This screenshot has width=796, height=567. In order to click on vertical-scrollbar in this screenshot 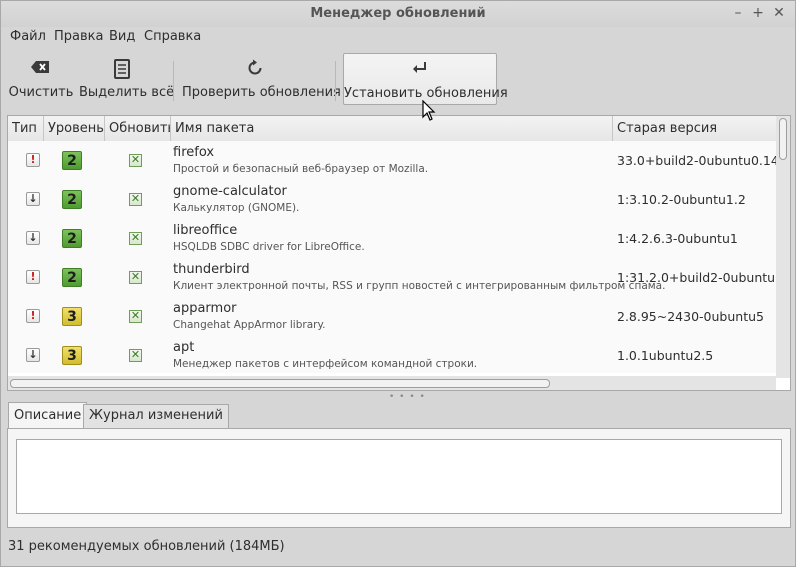, I will do `click(783, 247)`.